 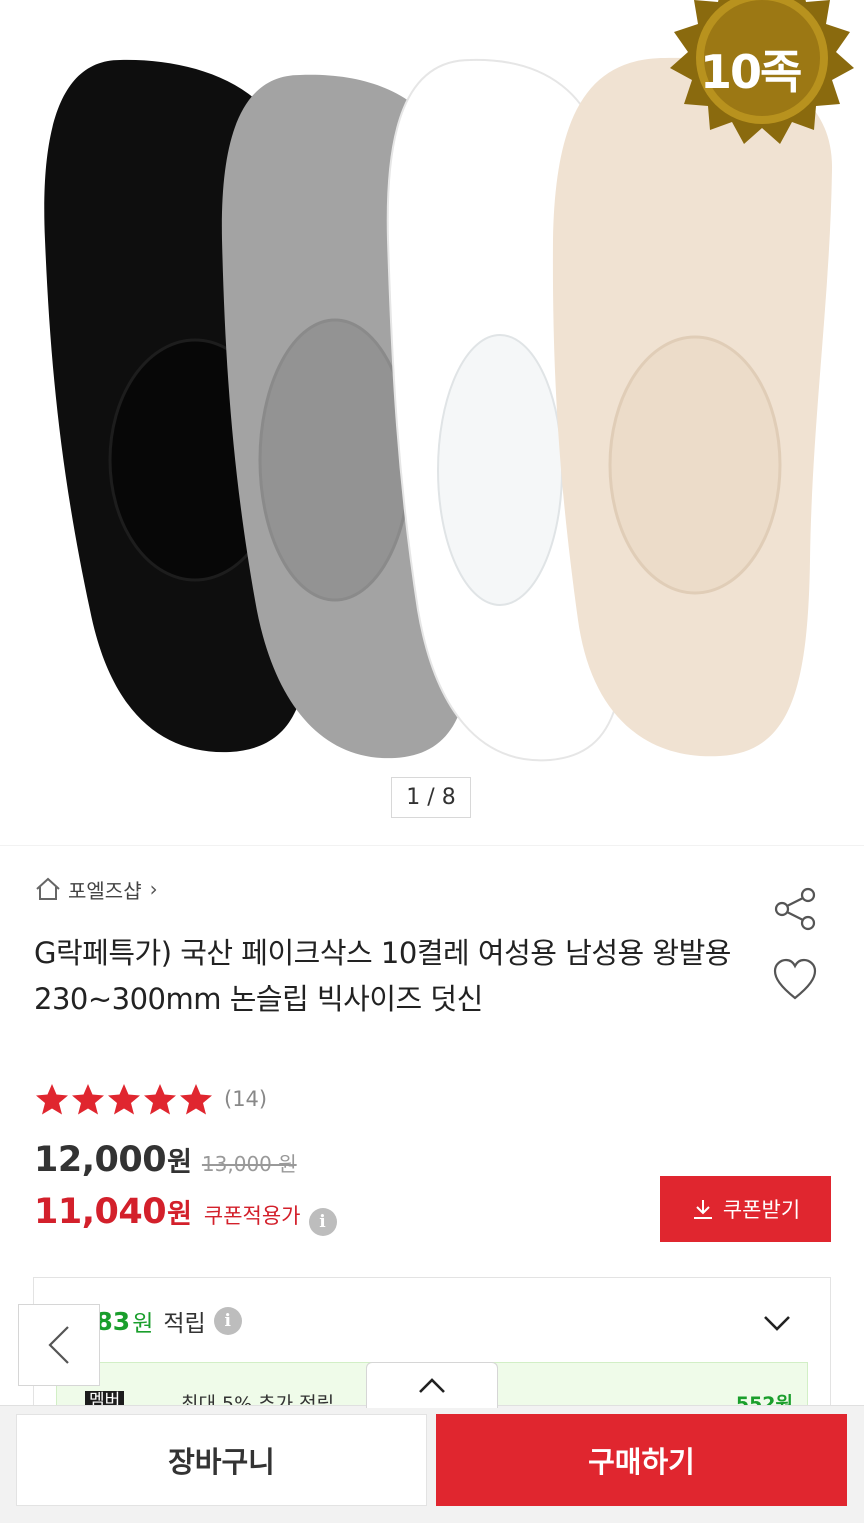 I want to click on chevron-right-icon: ›, so click(x=153, y=889).